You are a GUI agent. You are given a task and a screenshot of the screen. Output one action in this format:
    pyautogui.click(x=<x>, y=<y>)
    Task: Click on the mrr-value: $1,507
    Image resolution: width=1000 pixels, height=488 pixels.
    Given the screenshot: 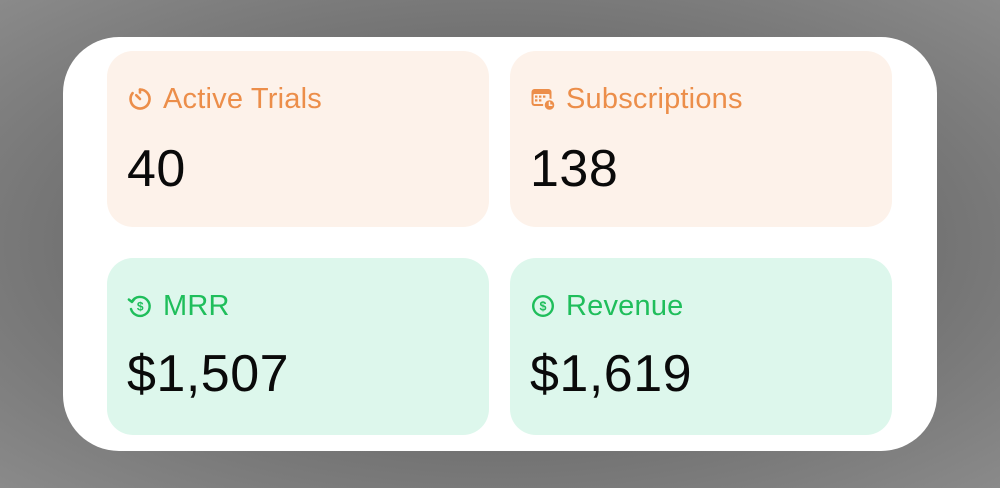 What is the action you would take?
    pyautogui.click(x=208, y=374)
    